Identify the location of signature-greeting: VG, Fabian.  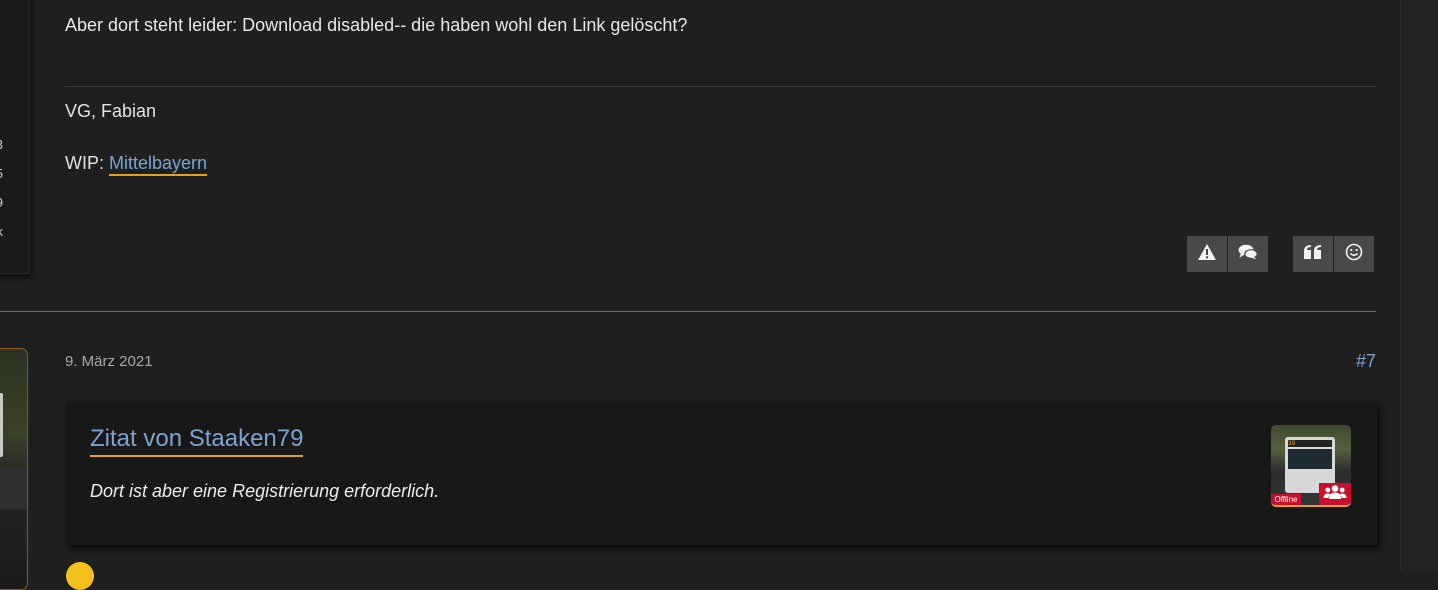
(111, 111).